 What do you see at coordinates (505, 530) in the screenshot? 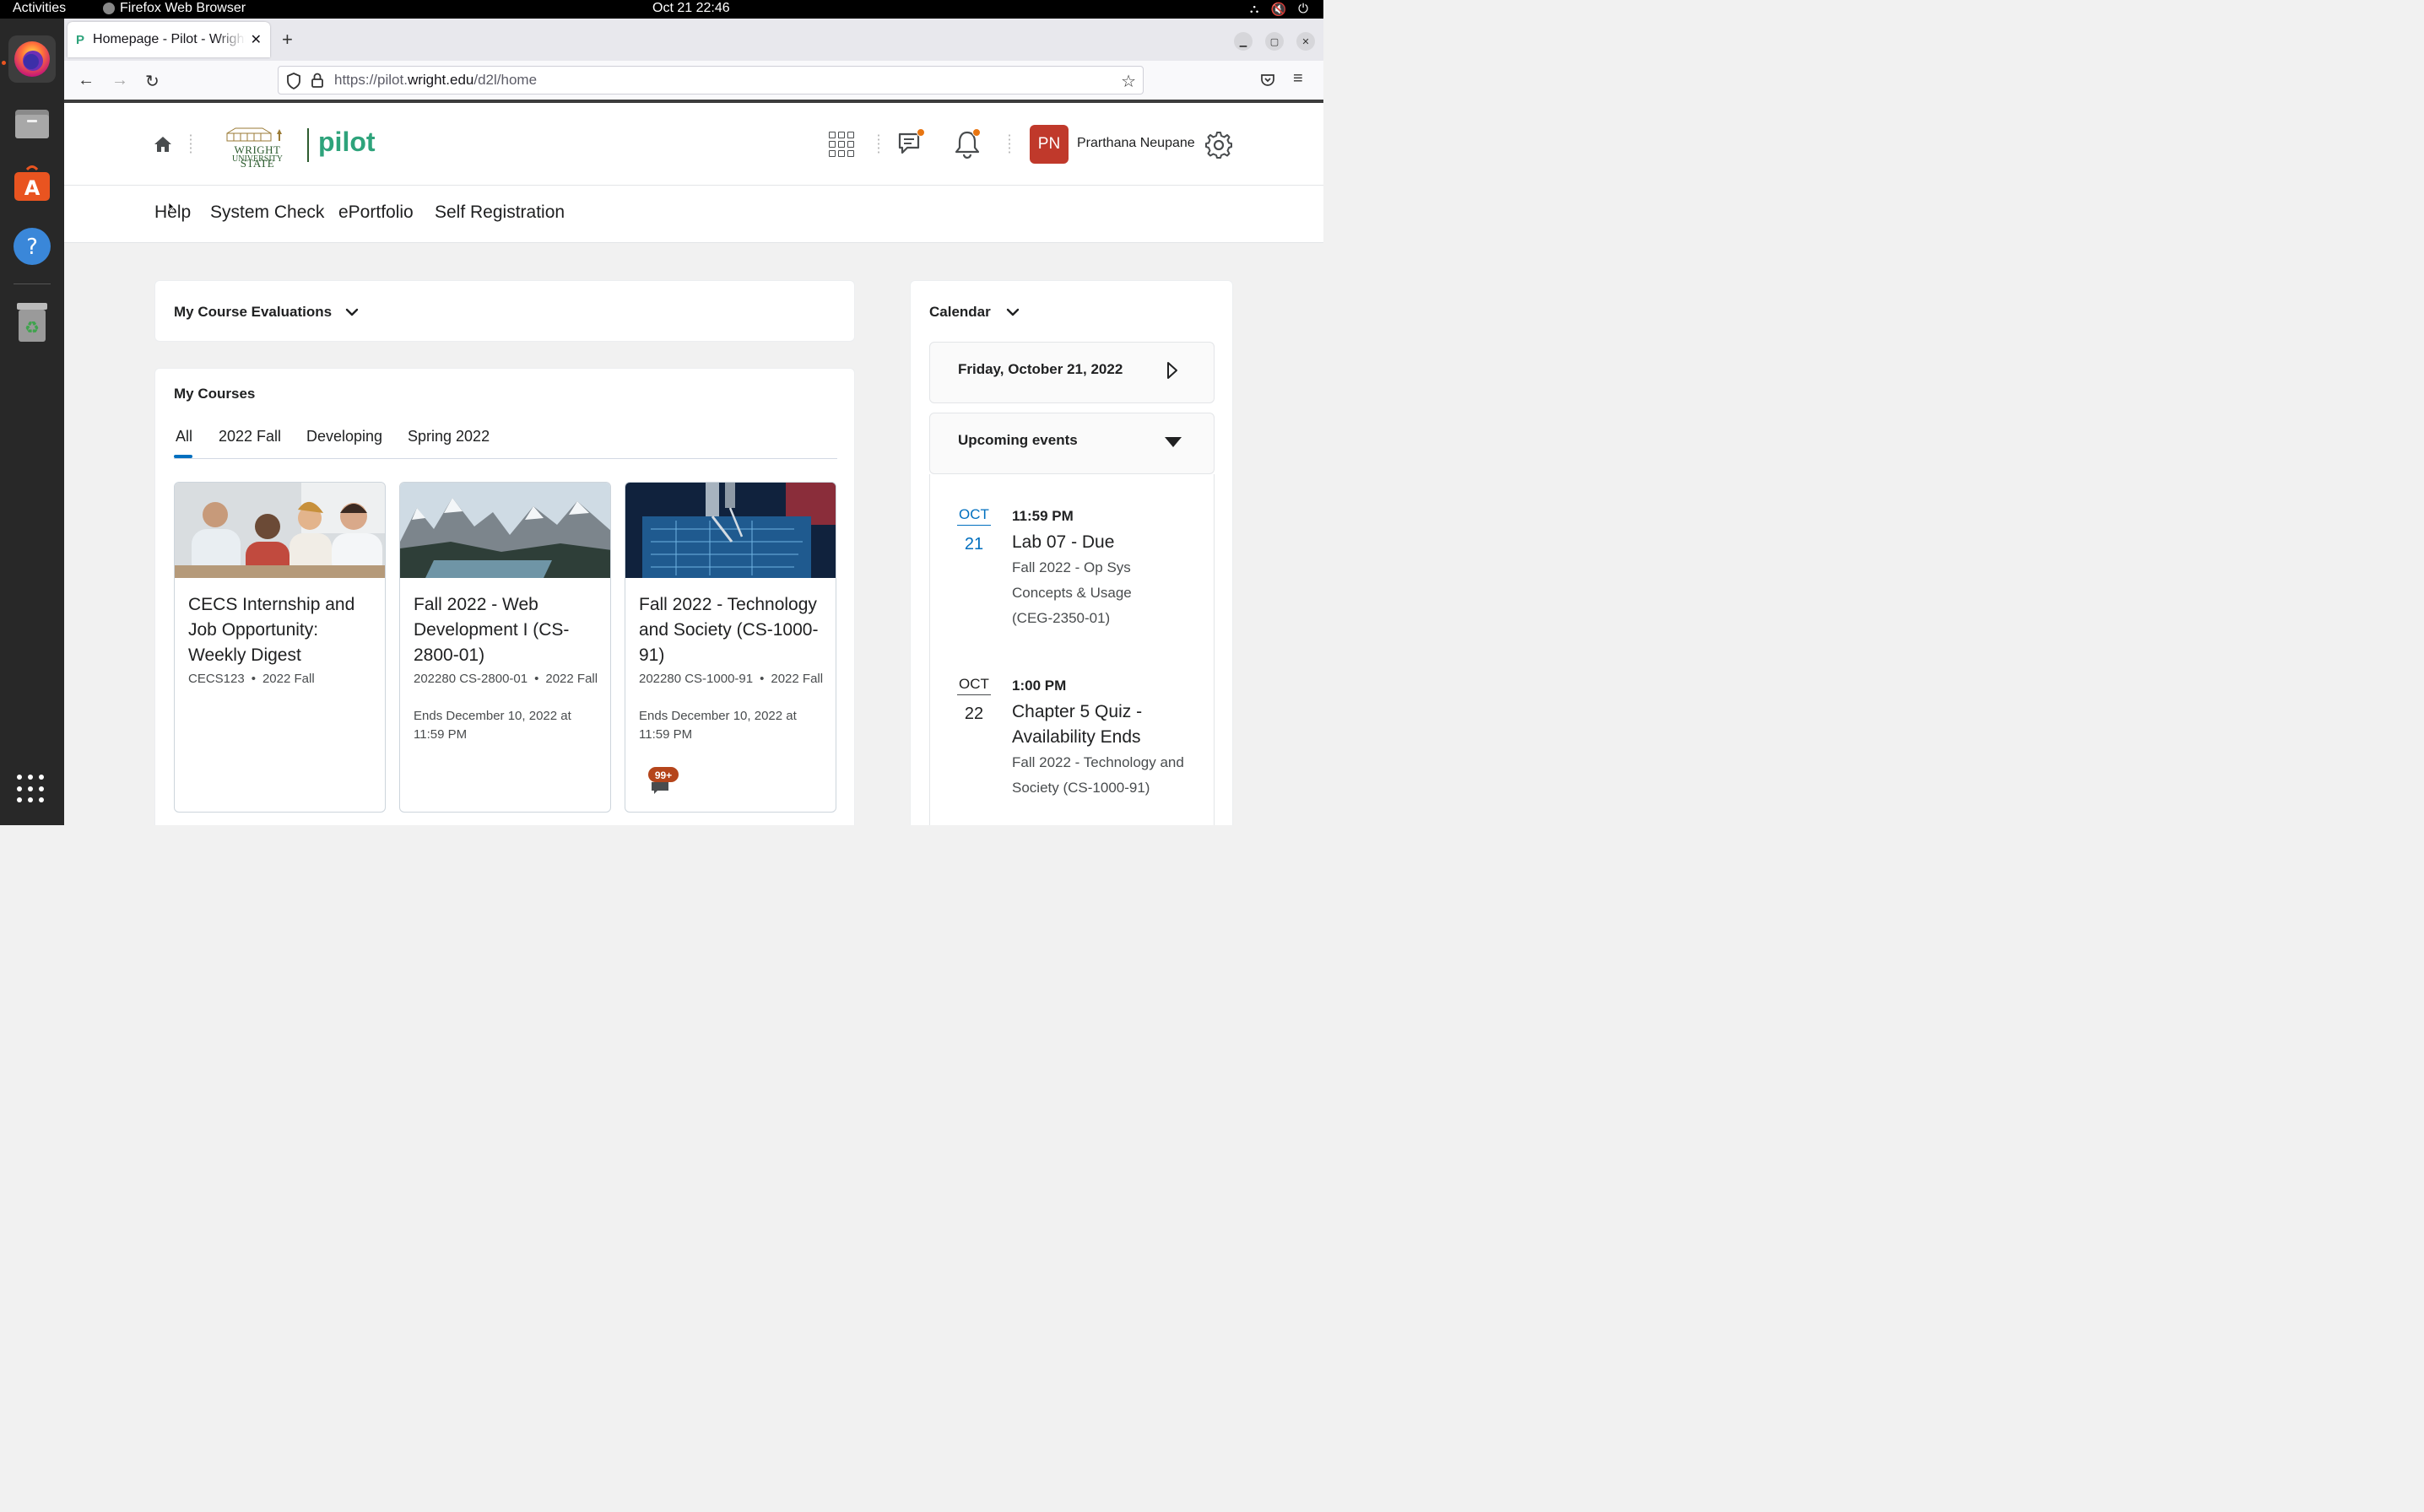
I see `course-image-mountains` at bounding box center [505, 530].